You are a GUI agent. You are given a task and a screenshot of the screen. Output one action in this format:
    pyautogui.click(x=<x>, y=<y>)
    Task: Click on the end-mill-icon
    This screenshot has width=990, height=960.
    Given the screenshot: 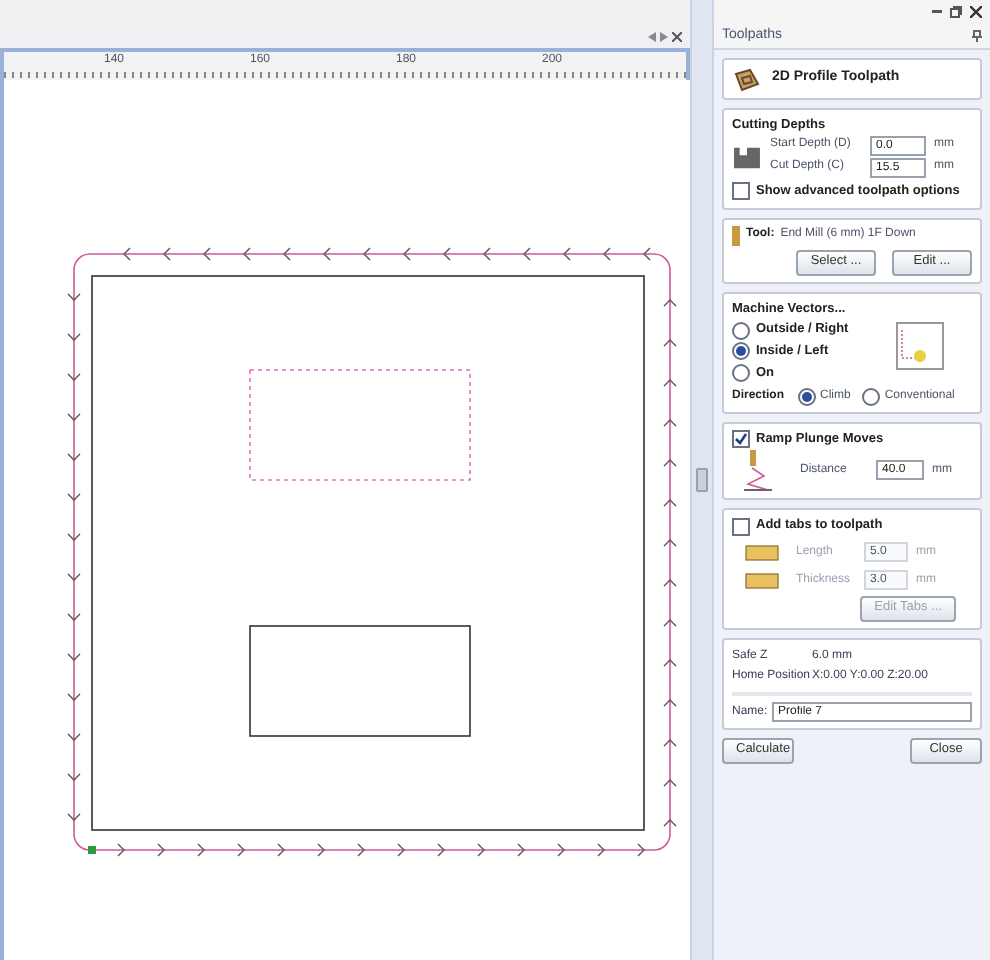 What is the action you would take?
    pyautogui.click(x=736, y=235)
    